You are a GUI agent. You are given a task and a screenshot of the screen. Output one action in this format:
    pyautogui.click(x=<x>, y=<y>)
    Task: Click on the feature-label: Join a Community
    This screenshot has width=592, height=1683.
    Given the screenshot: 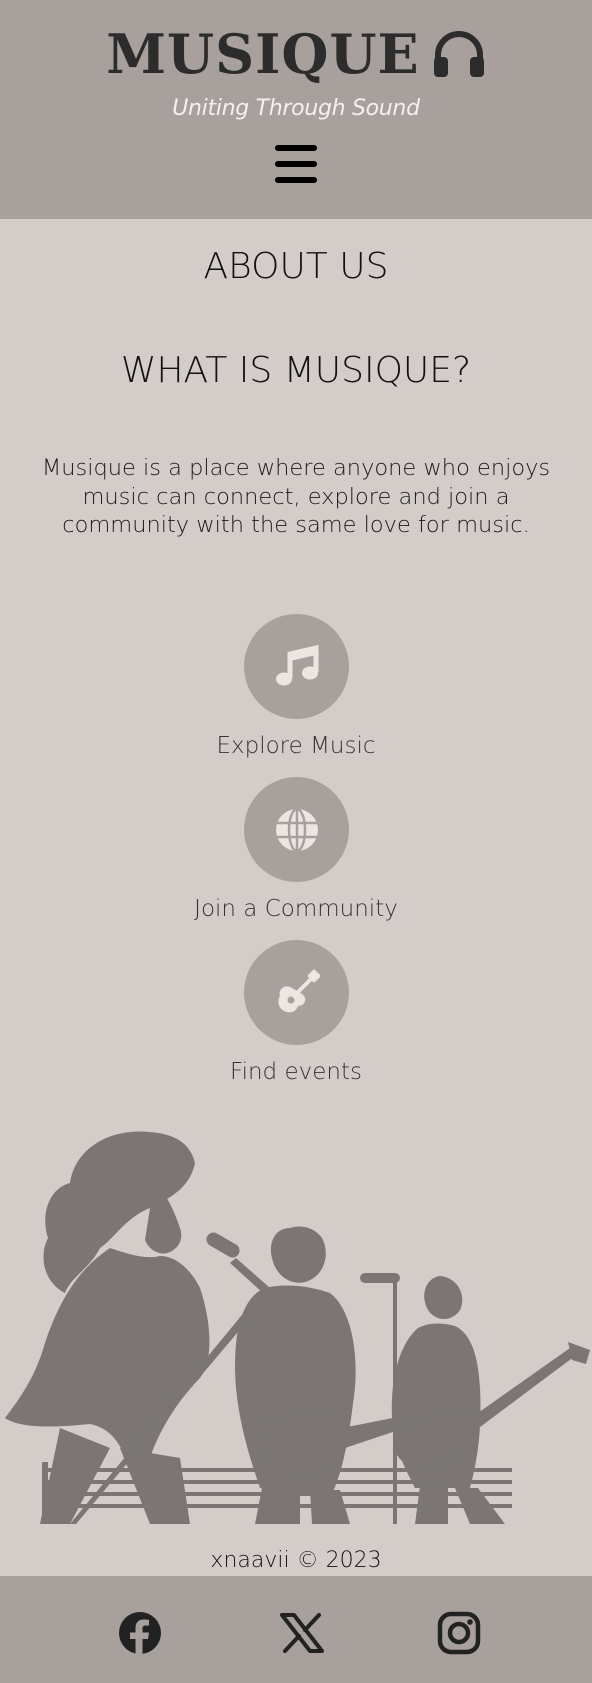 What is the action you would take?
    pyautogui.click(x=296, y=909)
    